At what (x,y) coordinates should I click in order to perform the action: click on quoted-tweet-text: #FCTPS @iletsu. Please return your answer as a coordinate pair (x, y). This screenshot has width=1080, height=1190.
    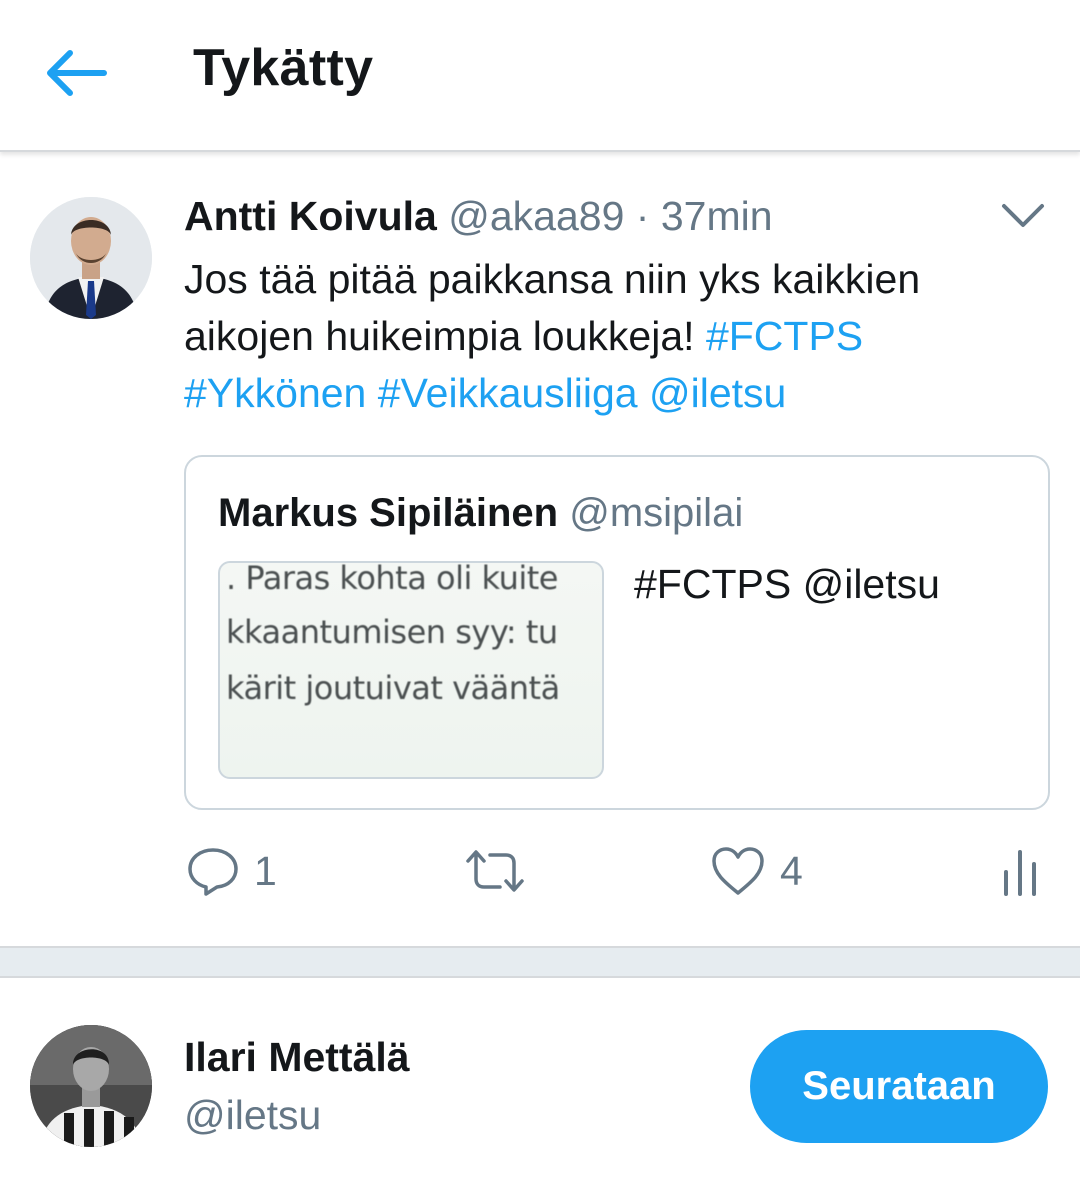
    Looking at the image, I should click on (787, 584).